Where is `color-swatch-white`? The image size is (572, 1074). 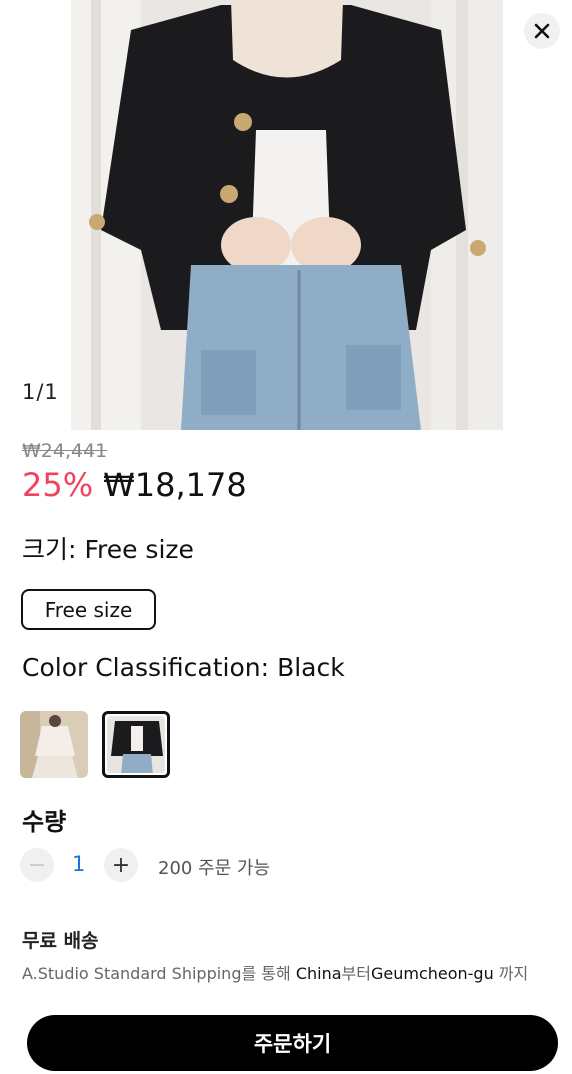
color-swatch-white is located at coordinates (54, 744).